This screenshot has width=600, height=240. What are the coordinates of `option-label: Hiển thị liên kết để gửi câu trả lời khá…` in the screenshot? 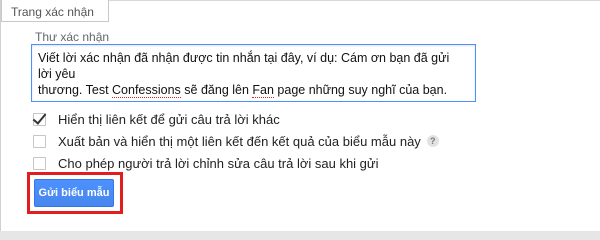 It's located at (169, 119).